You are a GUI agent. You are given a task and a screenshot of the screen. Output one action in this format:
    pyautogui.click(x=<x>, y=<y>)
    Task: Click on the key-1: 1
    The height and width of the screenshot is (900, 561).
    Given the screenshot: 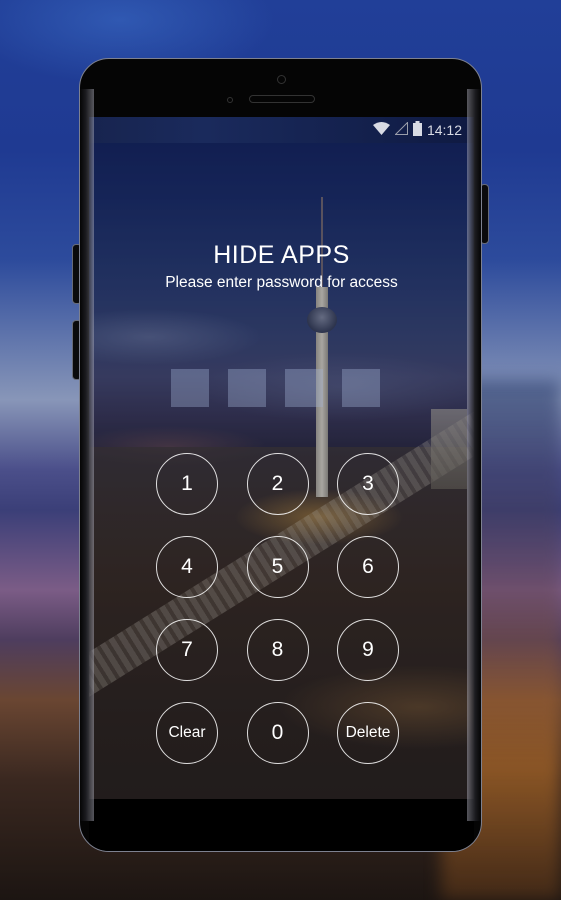 What is the action you would take?
    pyautogui.click(x=187, y=484)
    